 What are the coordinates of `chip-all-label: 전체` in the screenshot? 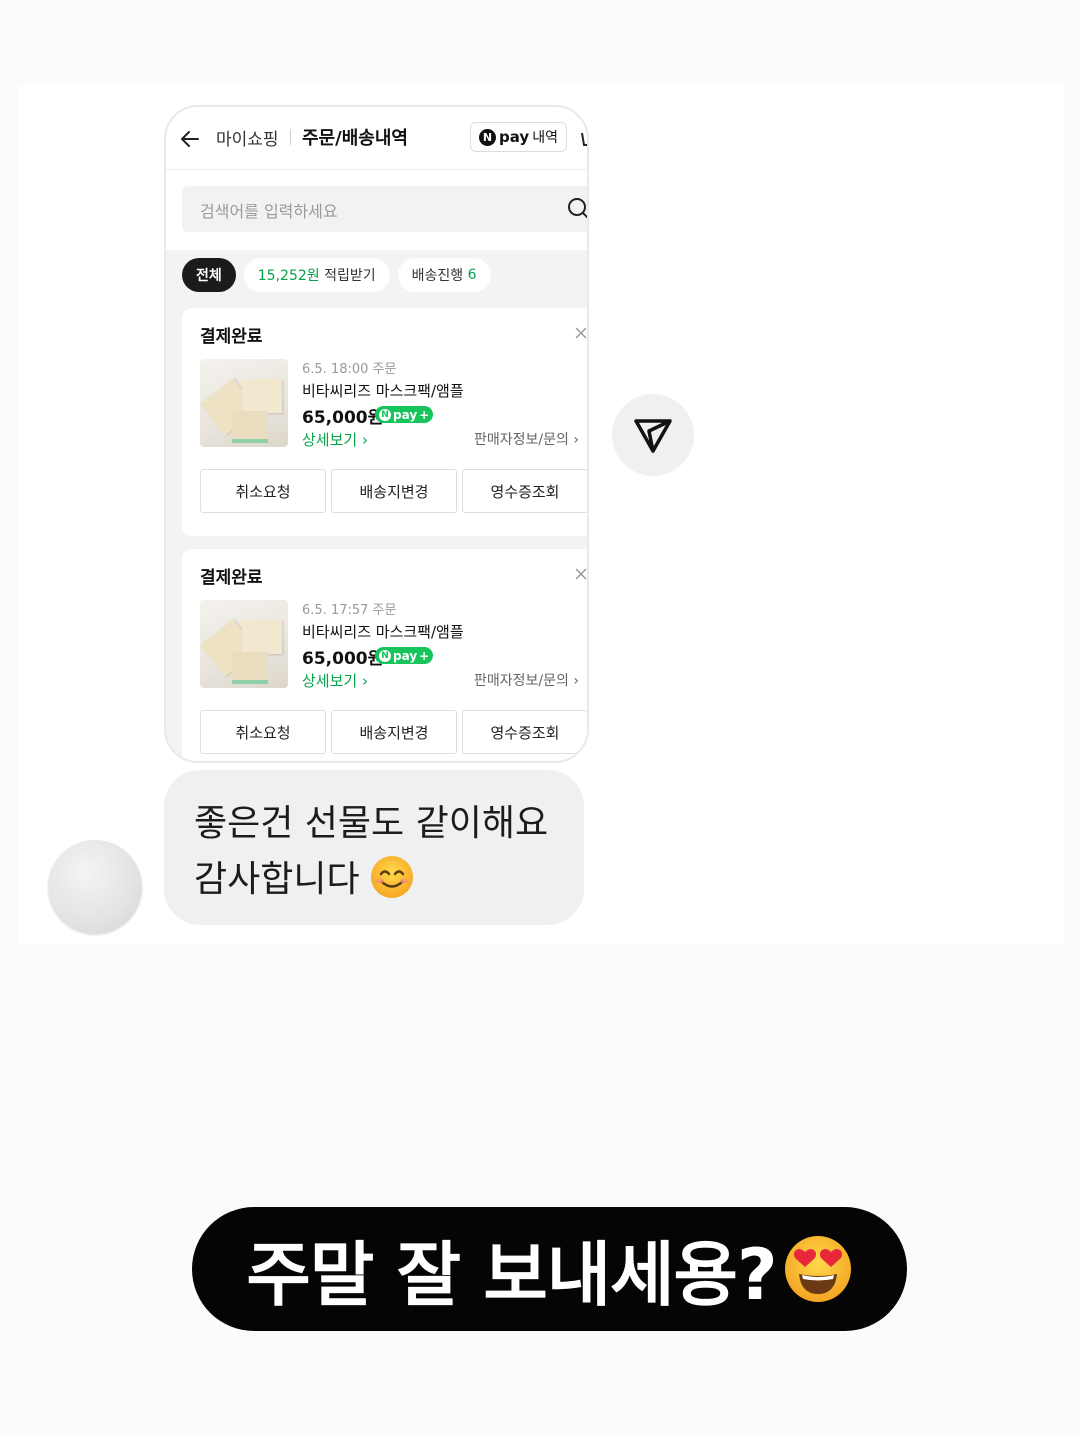 It's located at (209, 276).